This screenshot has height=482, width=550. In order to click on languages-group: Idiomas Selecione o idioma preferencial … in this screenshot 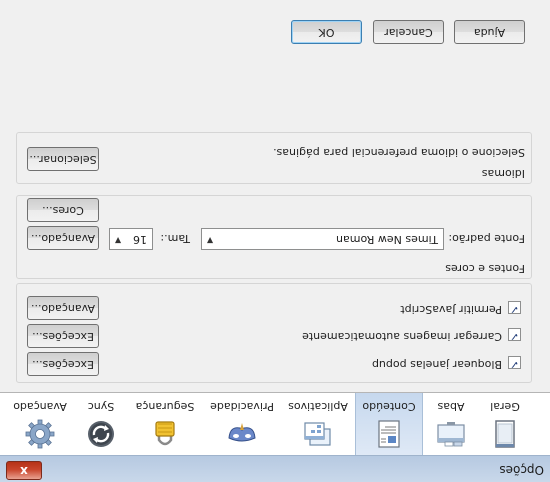, I will do `click(274, 158)`.